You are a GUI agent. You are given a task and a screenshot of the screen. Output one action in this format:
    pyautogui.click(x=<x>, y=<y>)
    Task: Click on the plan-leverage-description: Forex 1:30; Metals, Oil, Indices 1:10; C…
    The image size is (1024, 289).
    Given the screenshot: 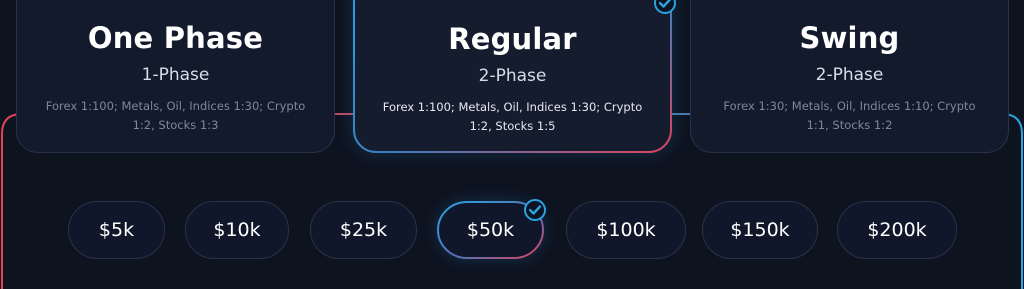 What is the action you would take?
    pyautogui.click(x=849, y=115)
    